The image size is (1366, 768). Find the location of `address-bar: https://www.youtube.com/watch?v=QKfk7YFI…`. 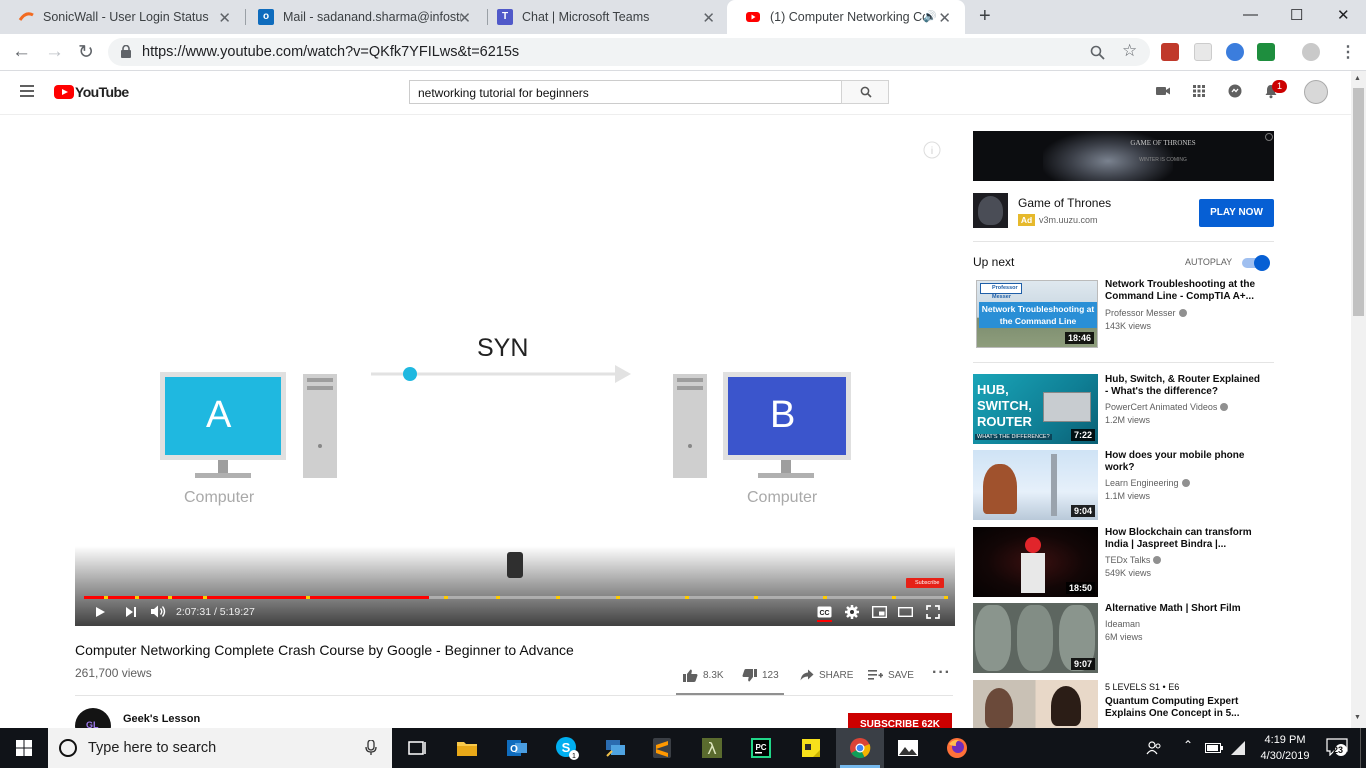

address-bar: https://www.youtube.com/watch?v=QKfk7YFI… is located at coordinates (629, 52).